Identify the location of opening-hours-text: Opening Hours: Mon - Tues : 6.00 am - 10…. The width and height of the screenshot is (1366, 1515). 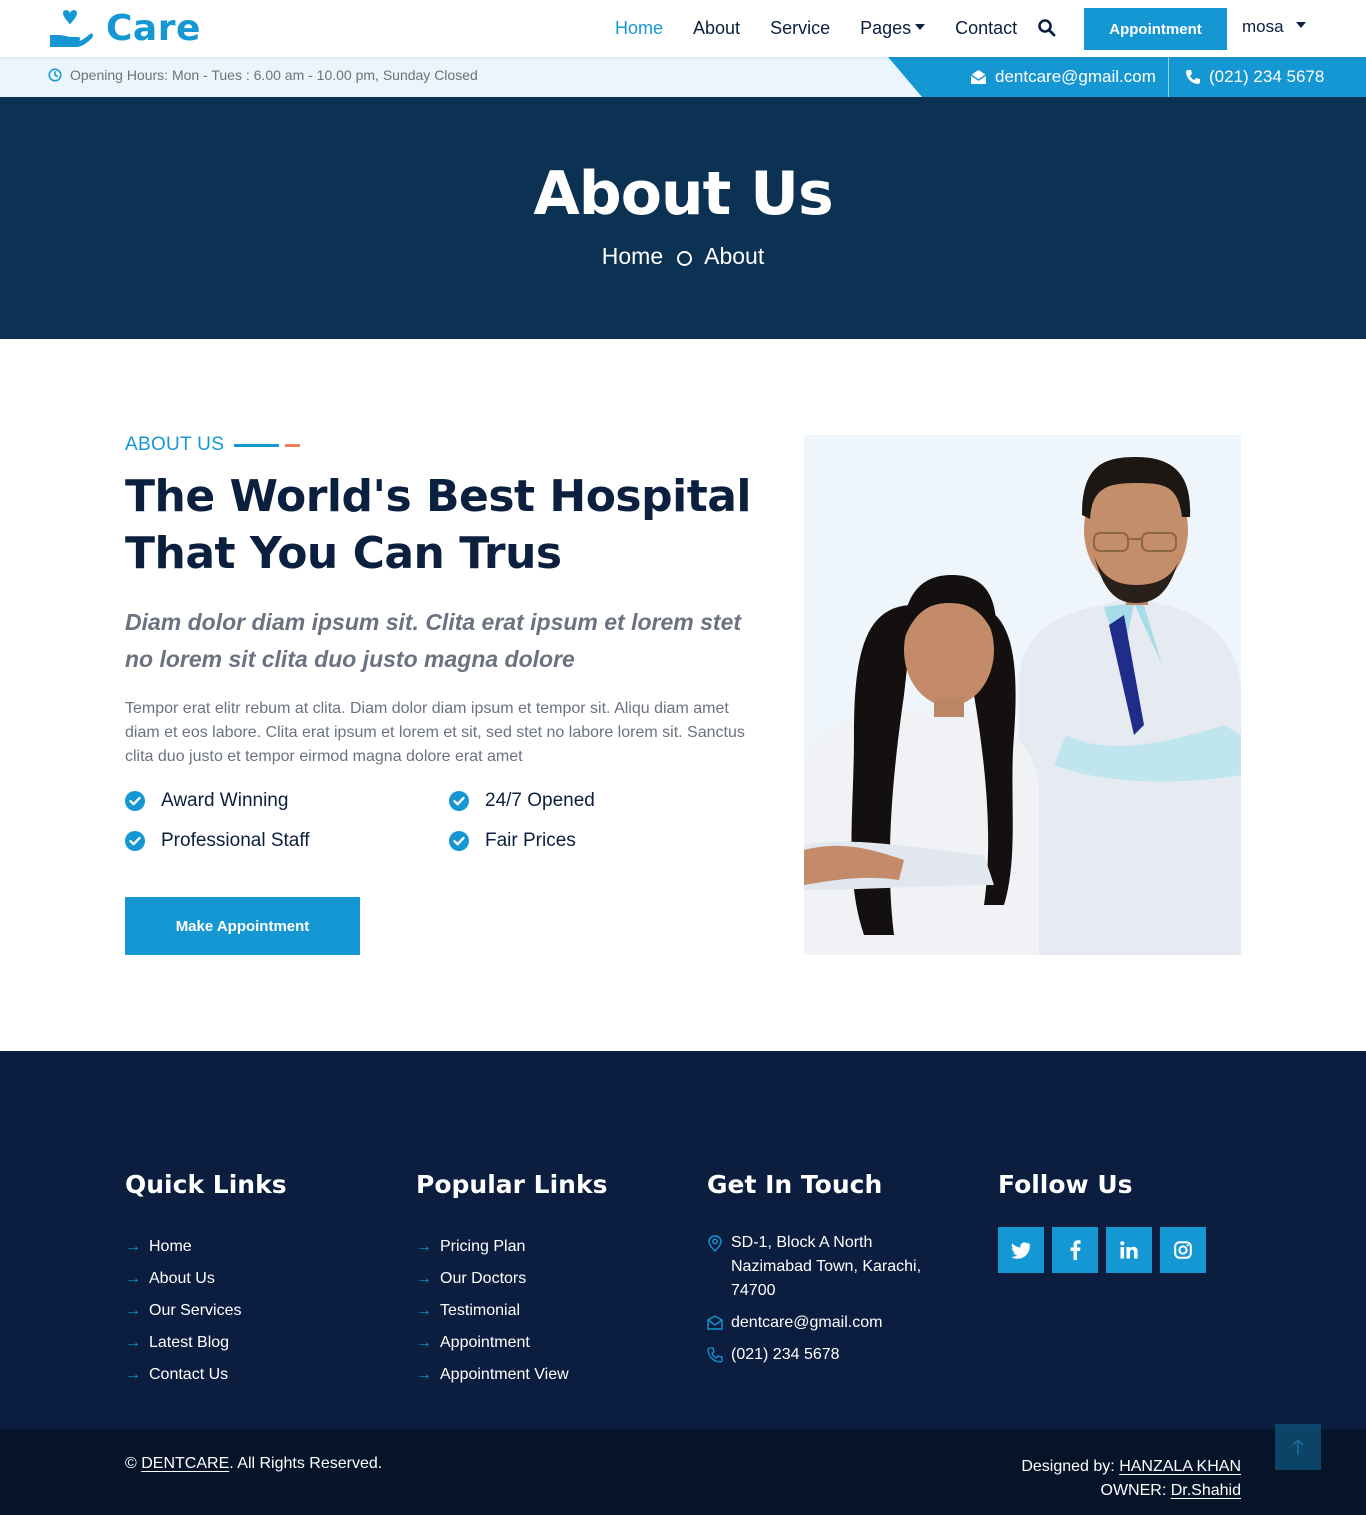
(274, 75).